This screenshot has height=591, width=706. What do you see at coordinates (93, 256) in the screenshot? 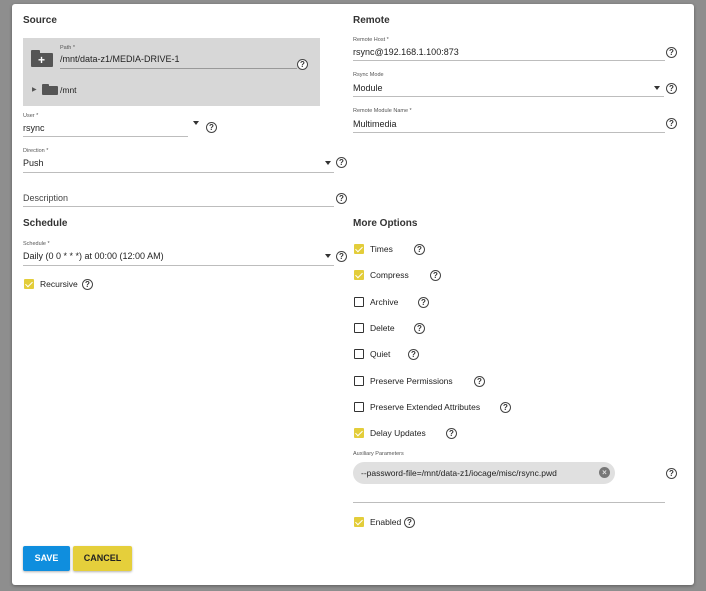
I see `schedule-select: Daily (0 0 * * *) at 00:00 (12:00 AM)` at bounding box center [93, 256].